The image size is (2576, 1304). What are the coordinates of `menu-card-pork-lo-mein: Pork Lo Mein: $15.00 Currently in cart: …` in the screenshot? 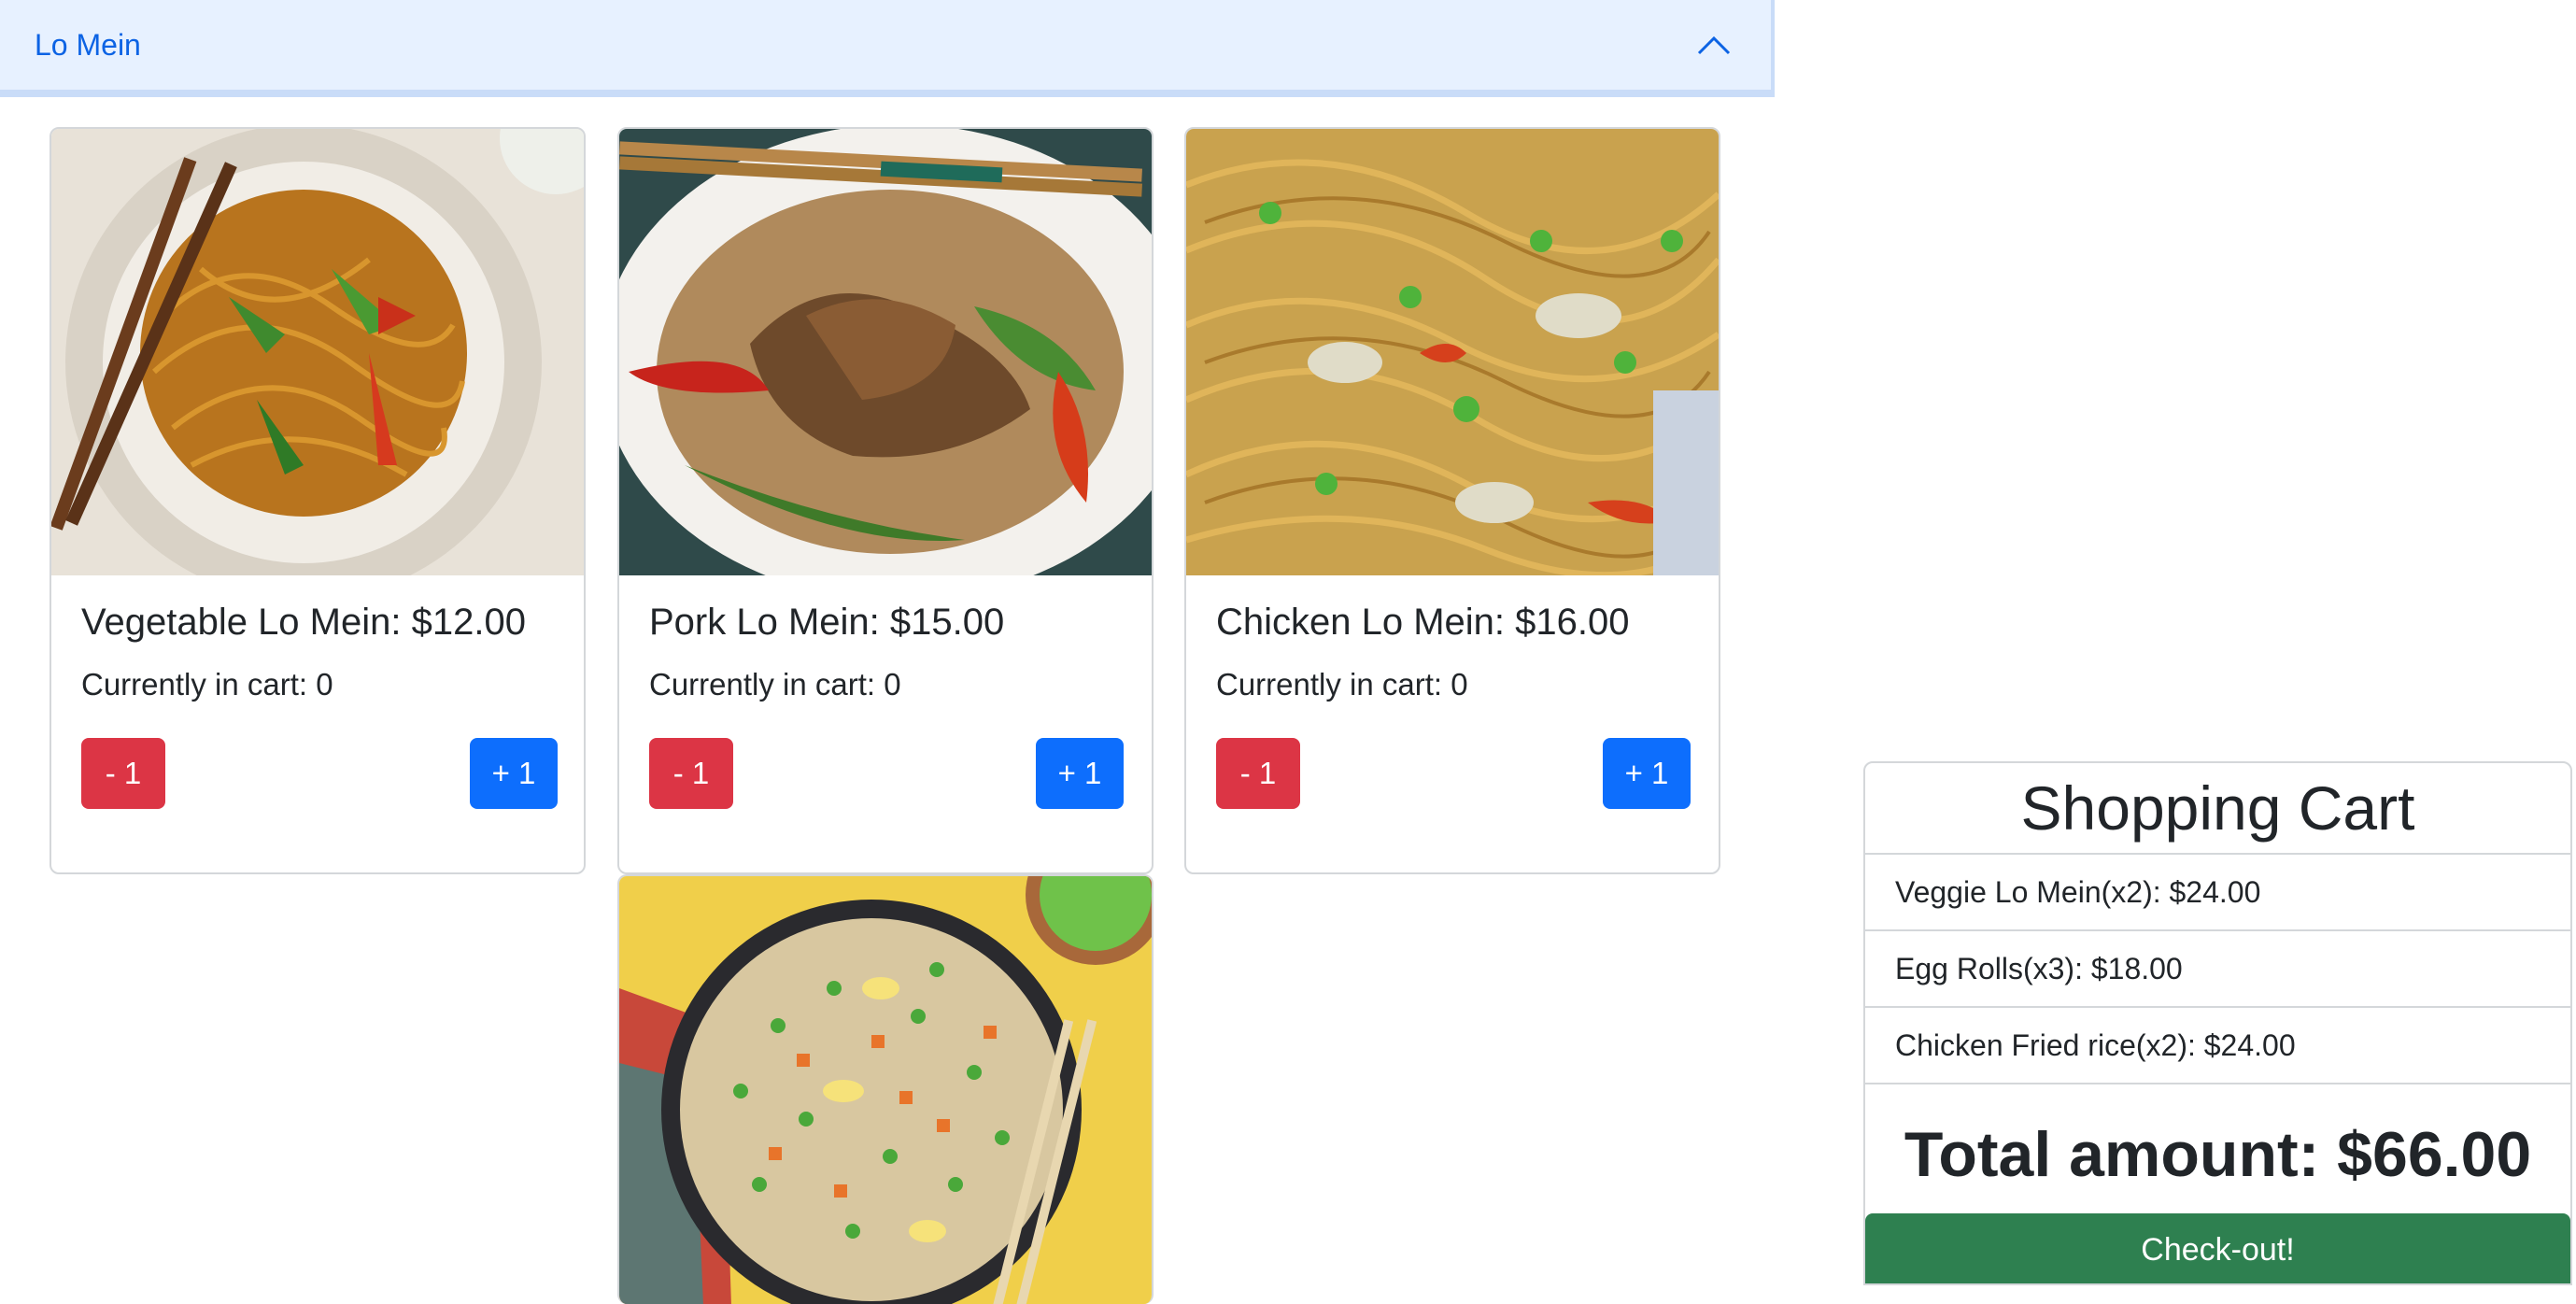 It's located at (885, 501).